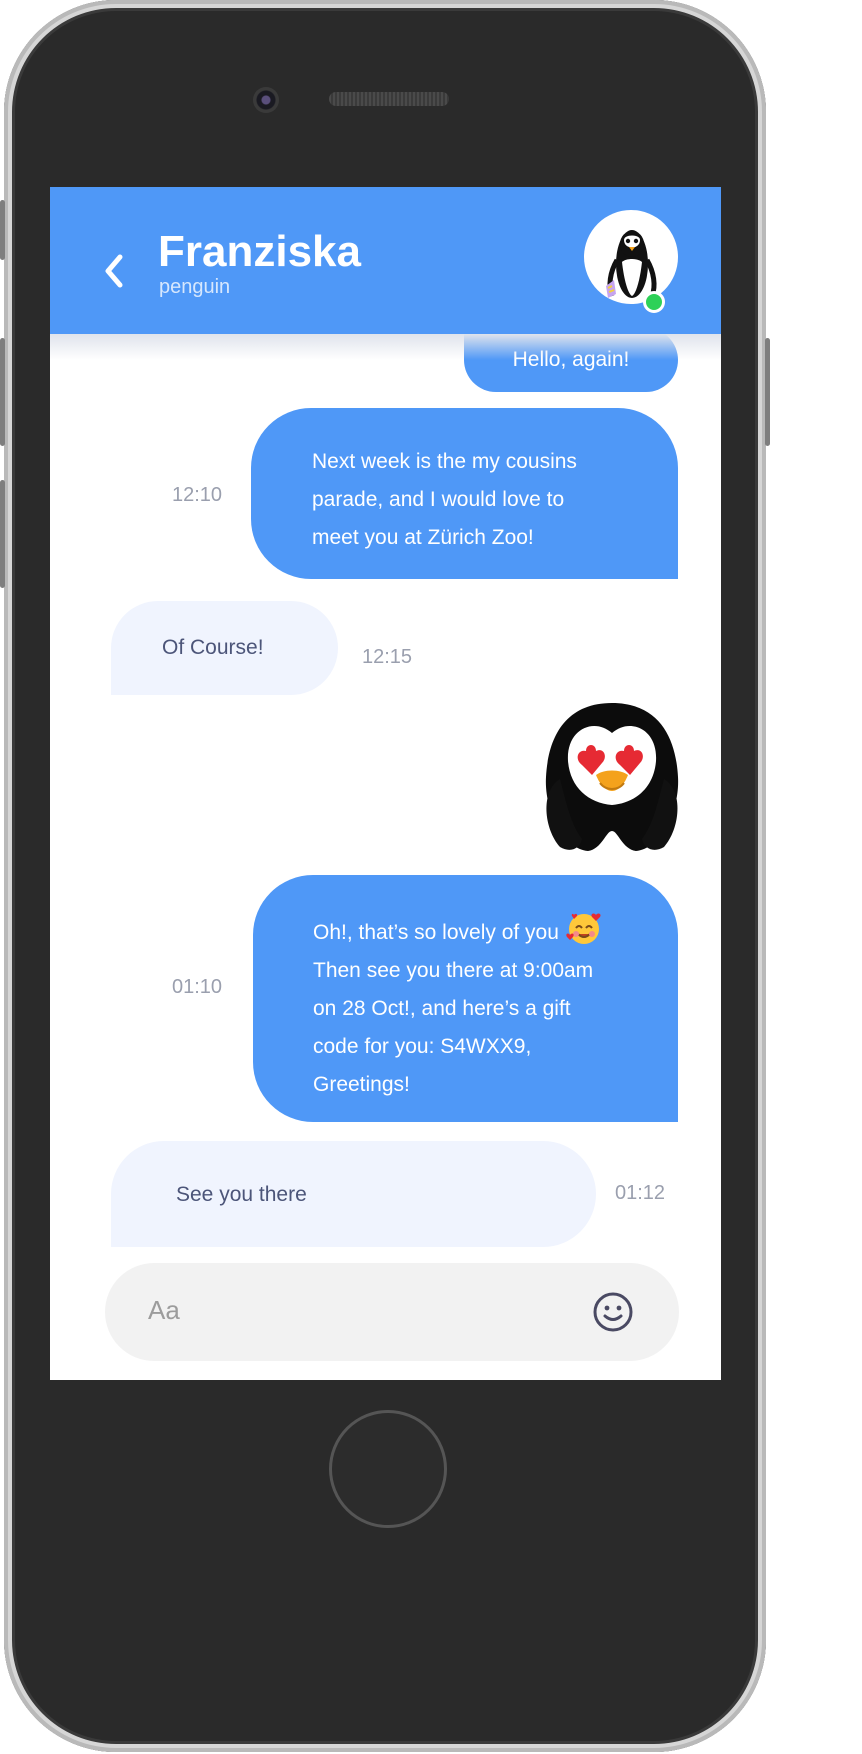 The image size is (862, 1754). Describe the element at coordinates (2, 230) in the screenshot. I see `silent-switch` at that location.